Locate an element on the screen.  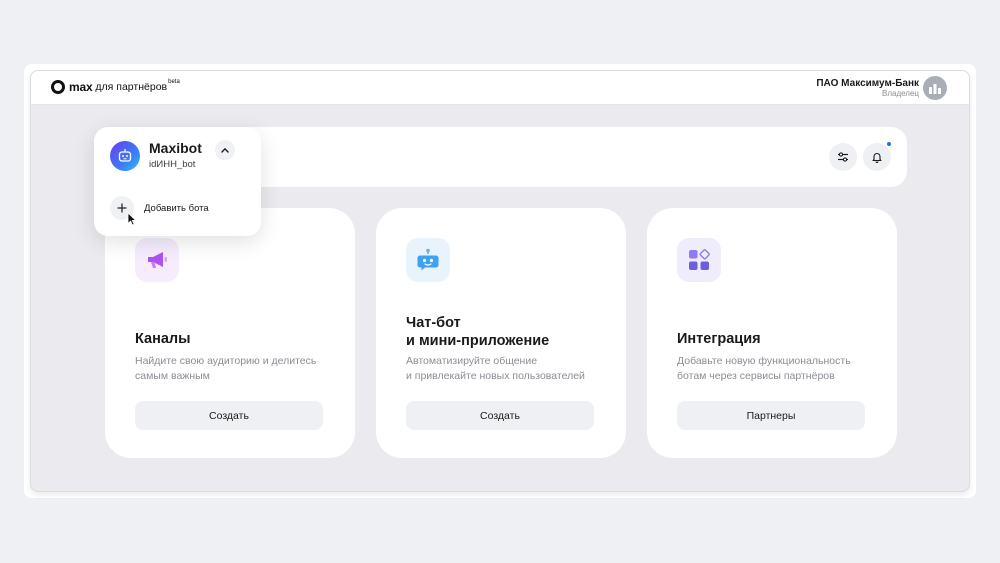
card-title: Интеграция is located at coordinates (719, 339).